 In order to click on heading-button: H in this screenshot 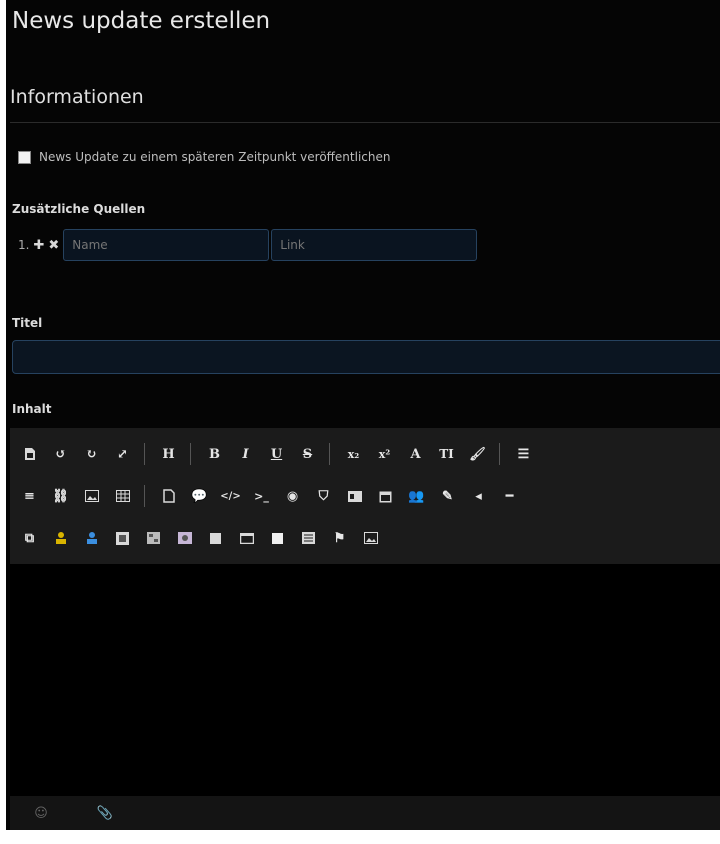, I will do `click(168, 454)`.